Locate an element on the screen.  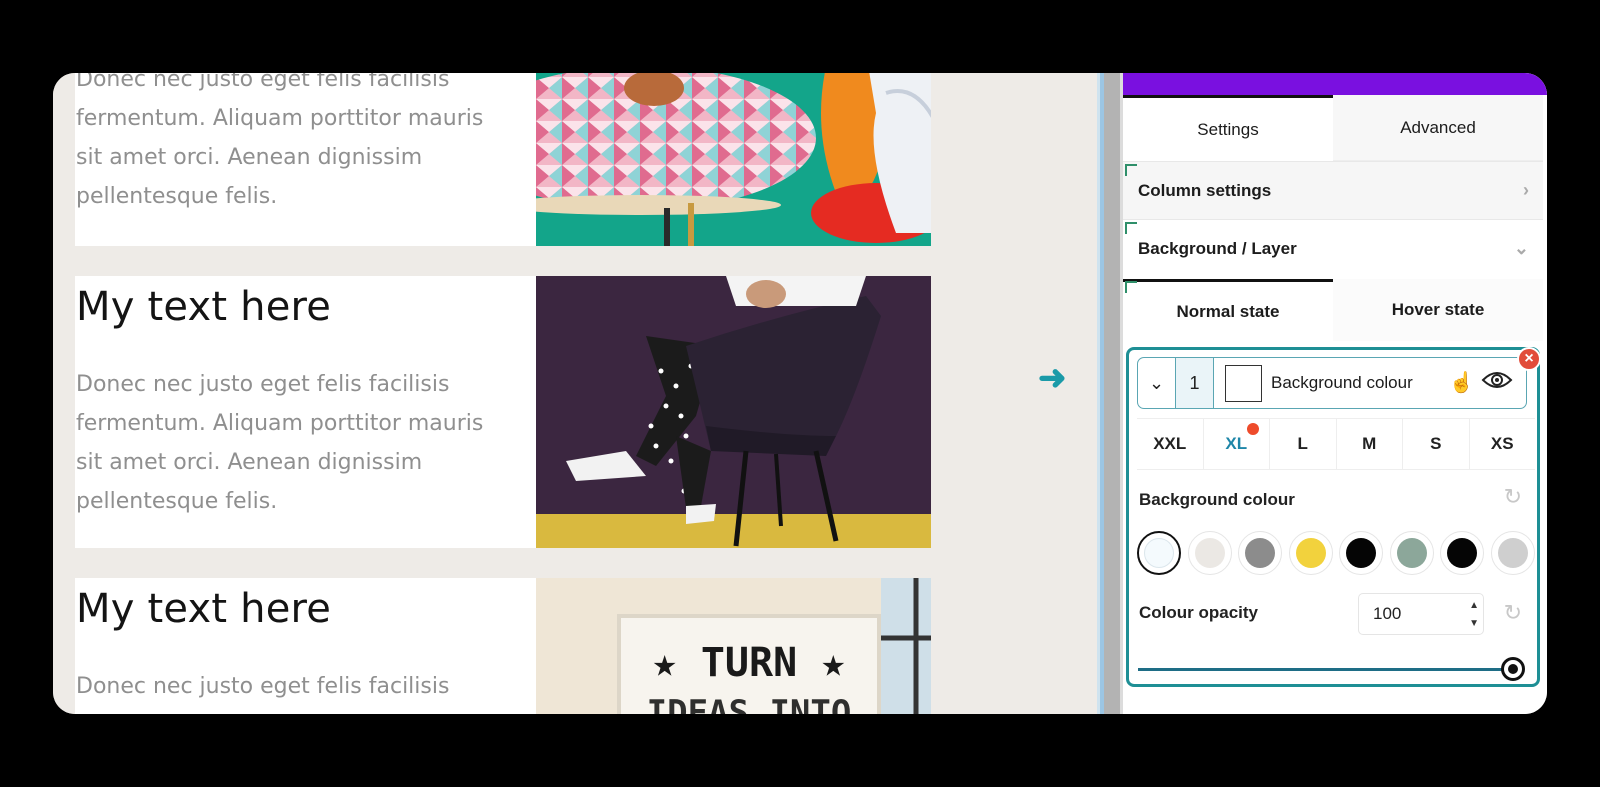
colour-swatches is located at coordinates (1336, 555).